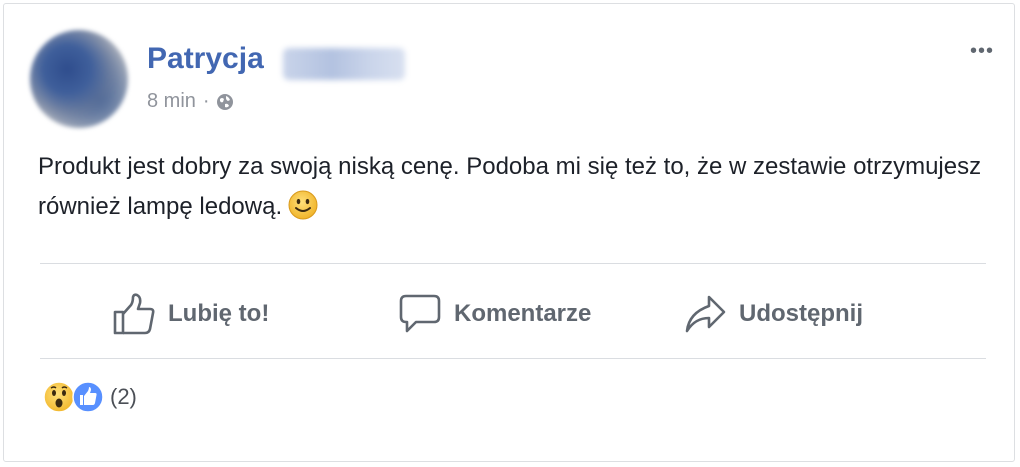 This screenshot has height=467, width=1020. Describe the element at coordinates (225, 102) in the screenshot. I see `globe-icon` at that location.